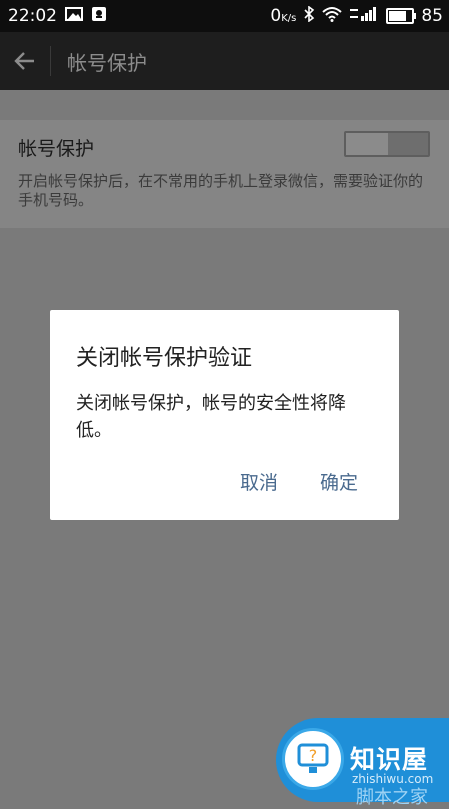 The width and height of the screenshot is (449, 809). I want to click on back-arrow-icon, so click(25, 61).